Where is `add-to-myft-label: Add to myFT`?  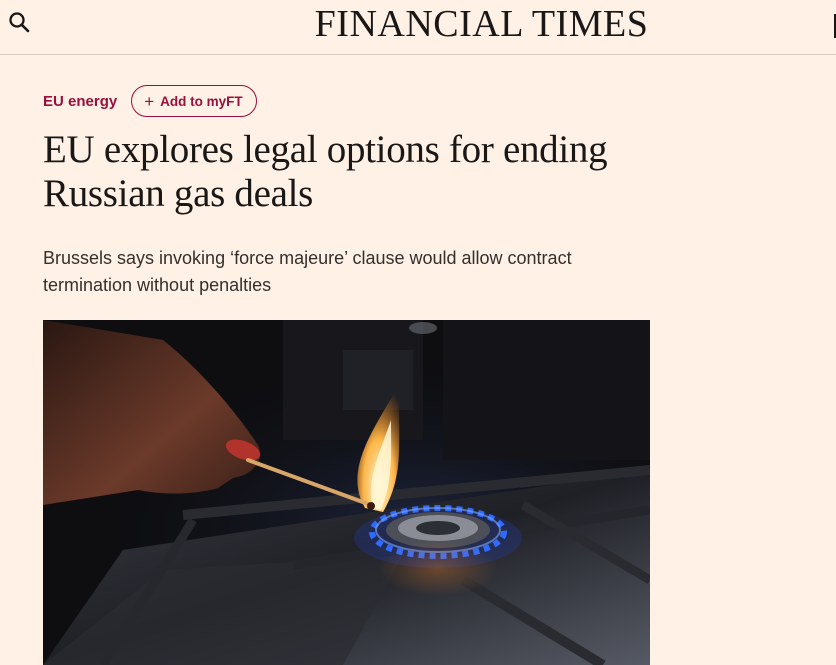
add-to-myft-label: Add to myFT is located at coordinates (201, 101).